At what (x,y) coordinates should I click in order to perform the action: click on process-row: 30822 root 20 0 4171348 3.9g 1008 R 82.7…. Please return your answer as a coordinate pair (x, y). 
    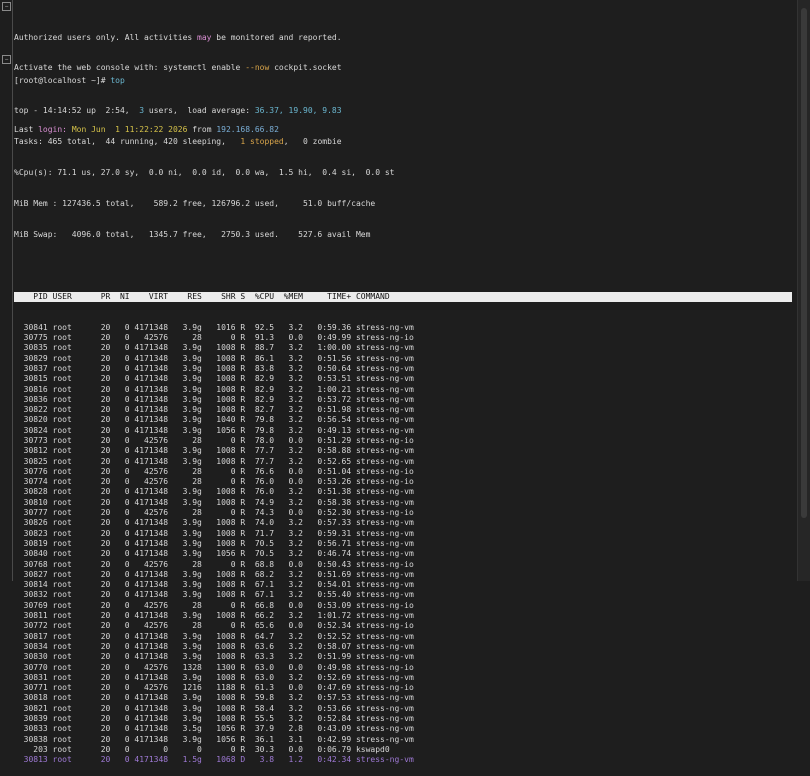
    Looking at the image, I should click on (214, 410).